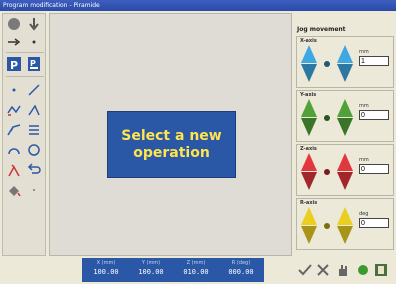 The height and width of the screenshot is (284, 396). Describe the element at coordinates (151, 272) in the screenshot. I see `coord-y-value: 100.00` at that location.